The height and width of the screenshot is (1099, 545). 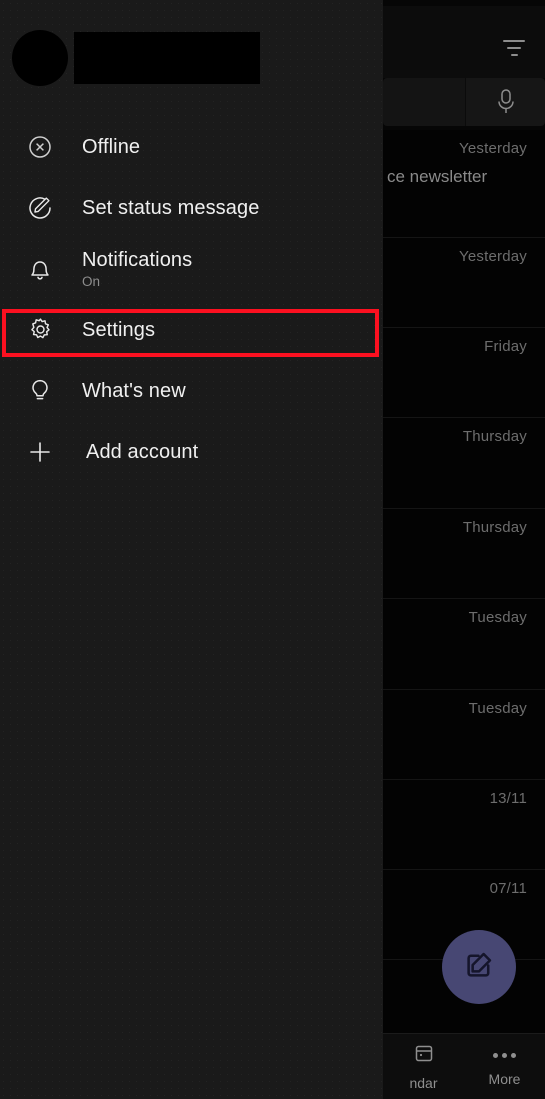 I want to click on menu-label: Notifications, so click(x=137, y=259).